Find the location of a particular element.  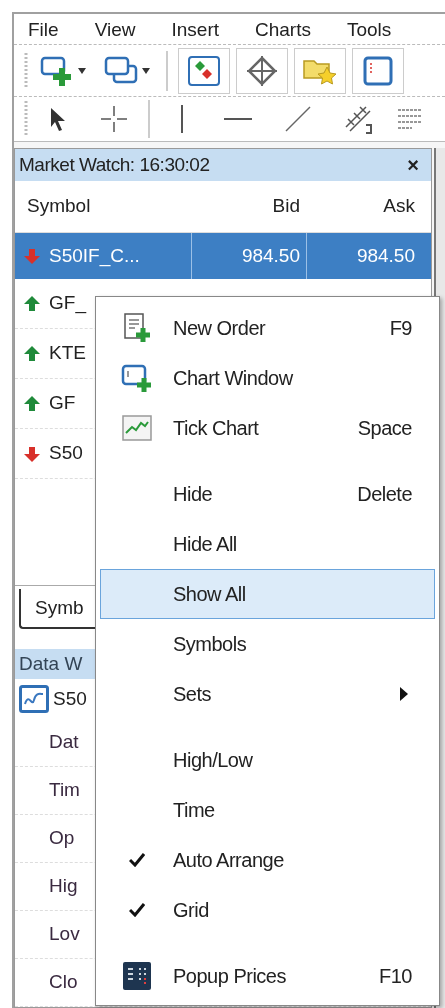

panel-title: Market Watch: 16:30:02 is located at coordinates (114, 164).